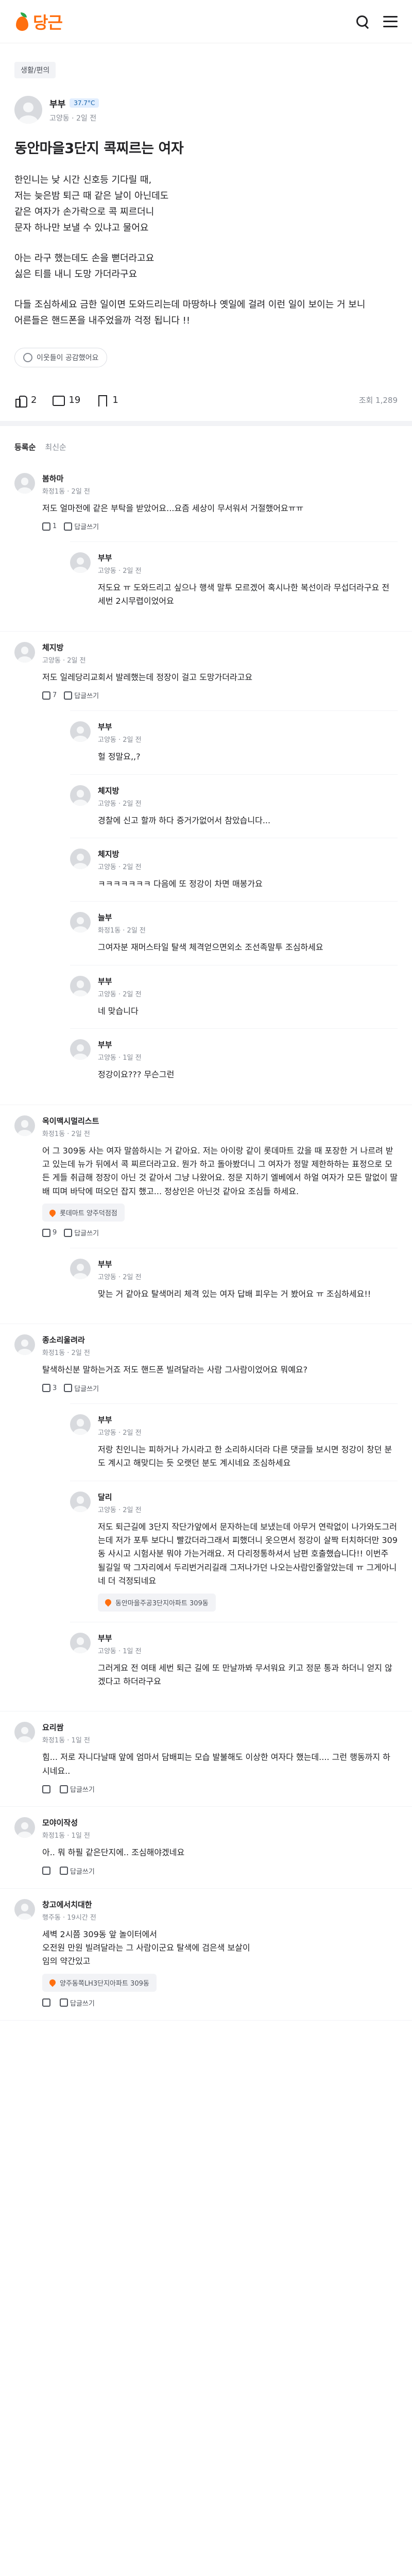 This screenshot has width=412, height=2576. What do you see at coordinates (64, 660) in the screenshot?
I see `comment-meta: 고양동 · 2일 전` at bounding box center [64, 660].